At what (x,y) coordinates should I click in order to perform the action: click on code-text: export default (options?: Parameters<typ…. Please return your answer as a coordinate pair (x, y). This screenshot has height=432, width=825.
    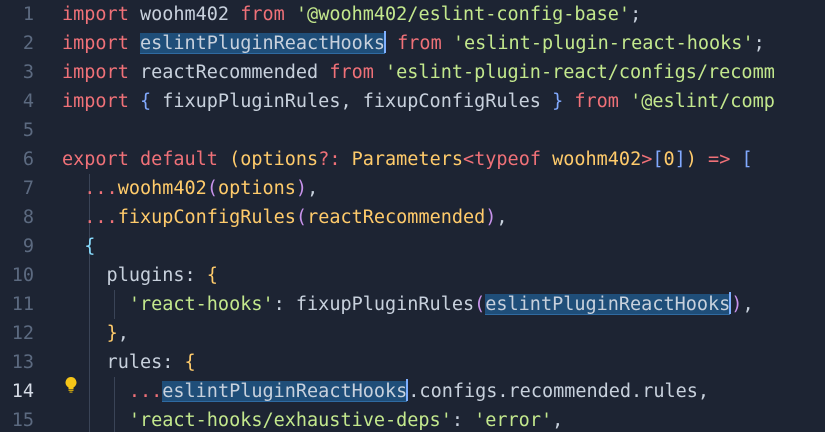
    Looking at the image, I should click on (407, 159).